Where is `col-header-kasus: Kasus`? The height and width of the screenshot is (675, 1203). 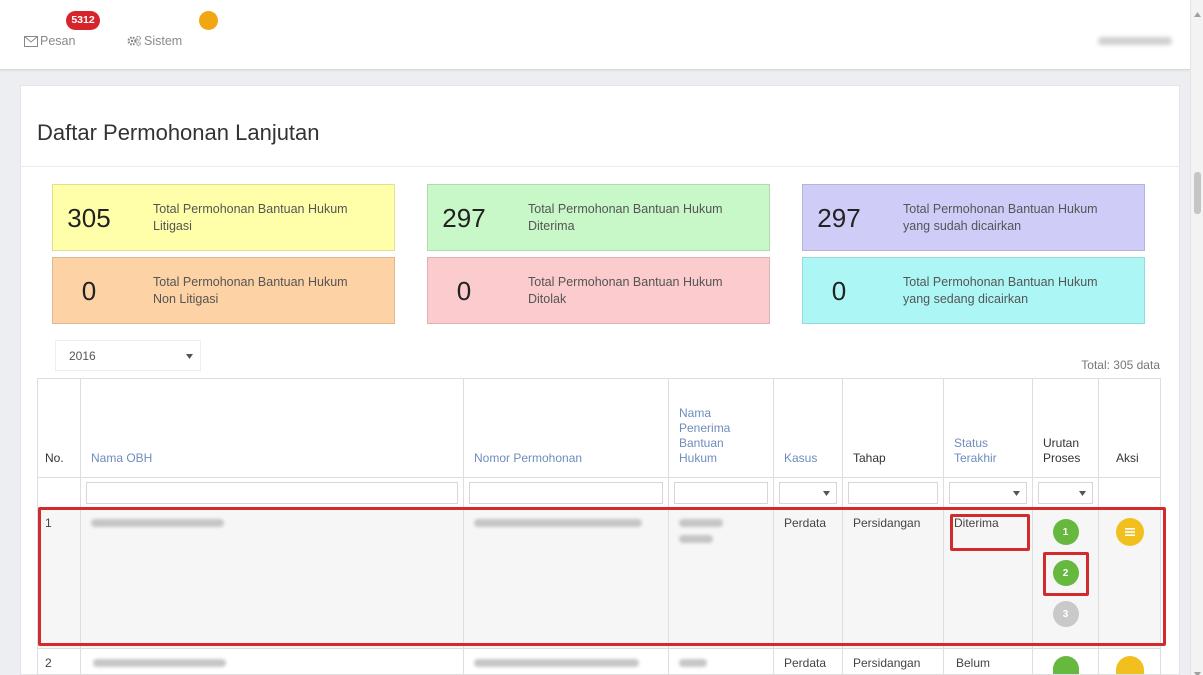 col-header-kasus: Kasus is located at coordinates (808, 428).